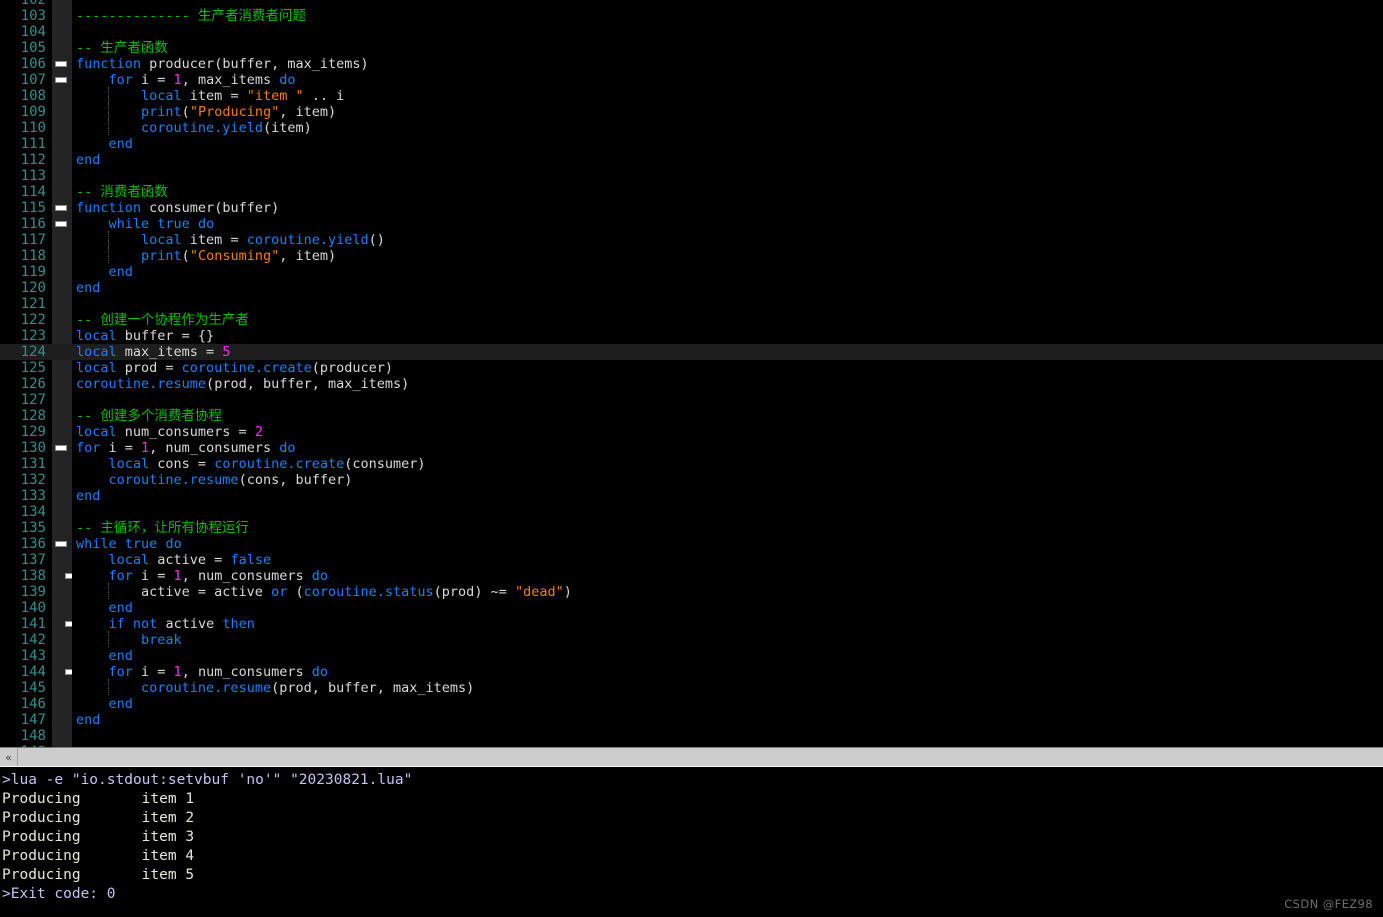  What do you see at coordinates (727, 416) in the screenshot?
I see `code-text: -- 创建多个消费者协程` at bounding box center [727, 416].